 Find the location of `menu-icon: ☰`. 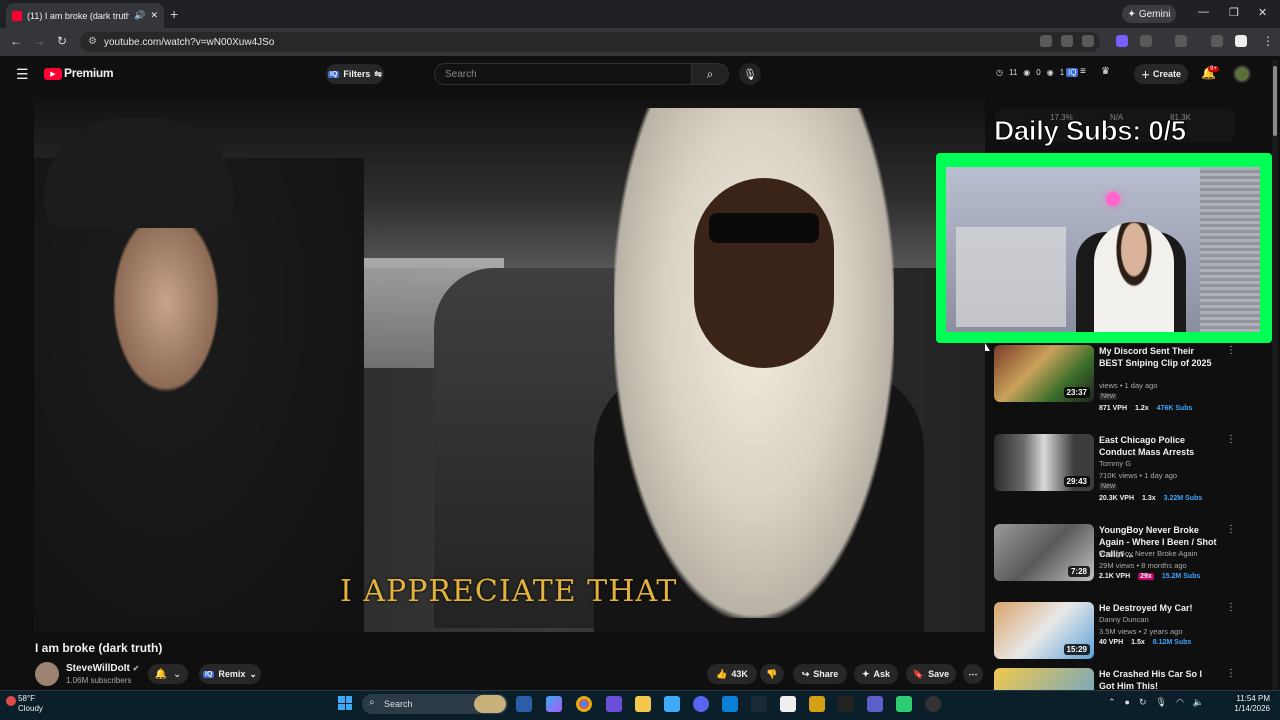

menu-icon: ☰ is located at coordinates (22, 74).